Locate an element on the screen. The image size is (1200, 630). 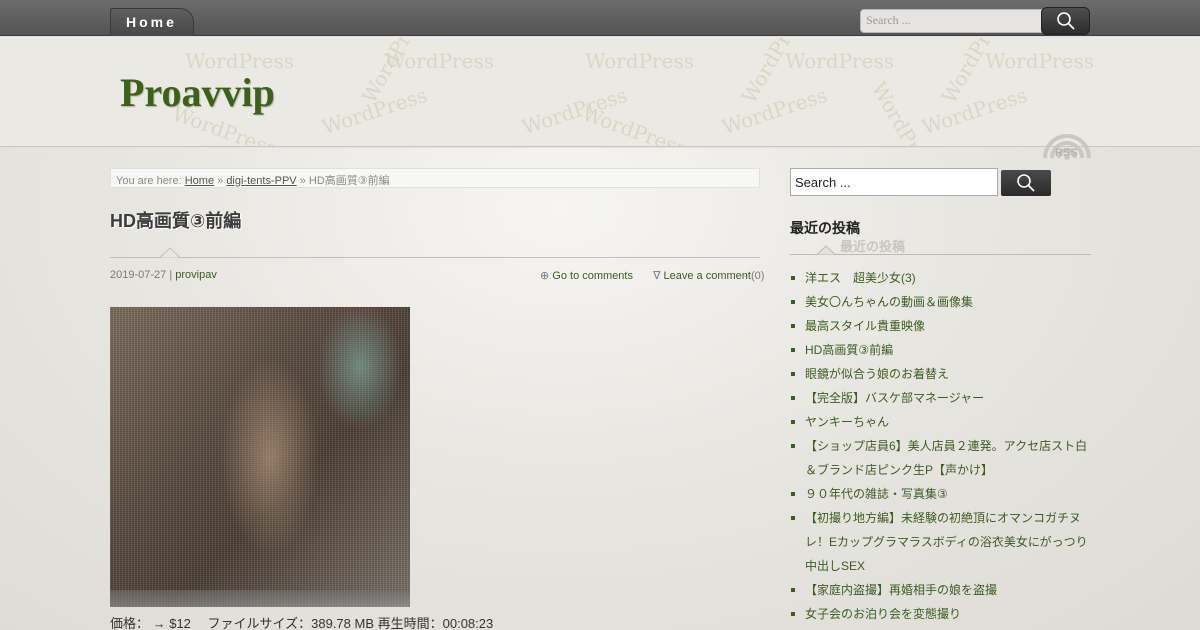
thumbnail-caption-strip is located at coordinates (260, 598).